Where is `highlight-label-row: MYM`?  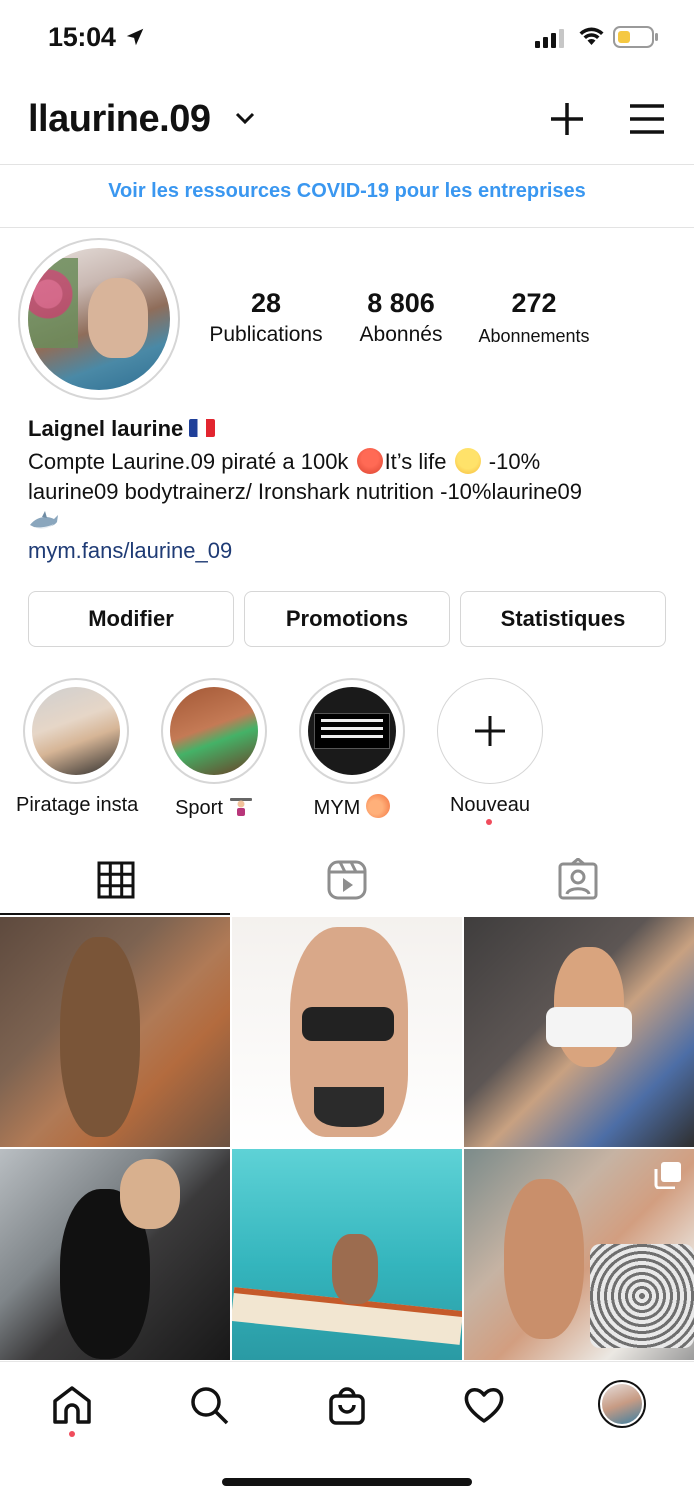
highlight-label-row: MYM is located at coordinates (352, 807).